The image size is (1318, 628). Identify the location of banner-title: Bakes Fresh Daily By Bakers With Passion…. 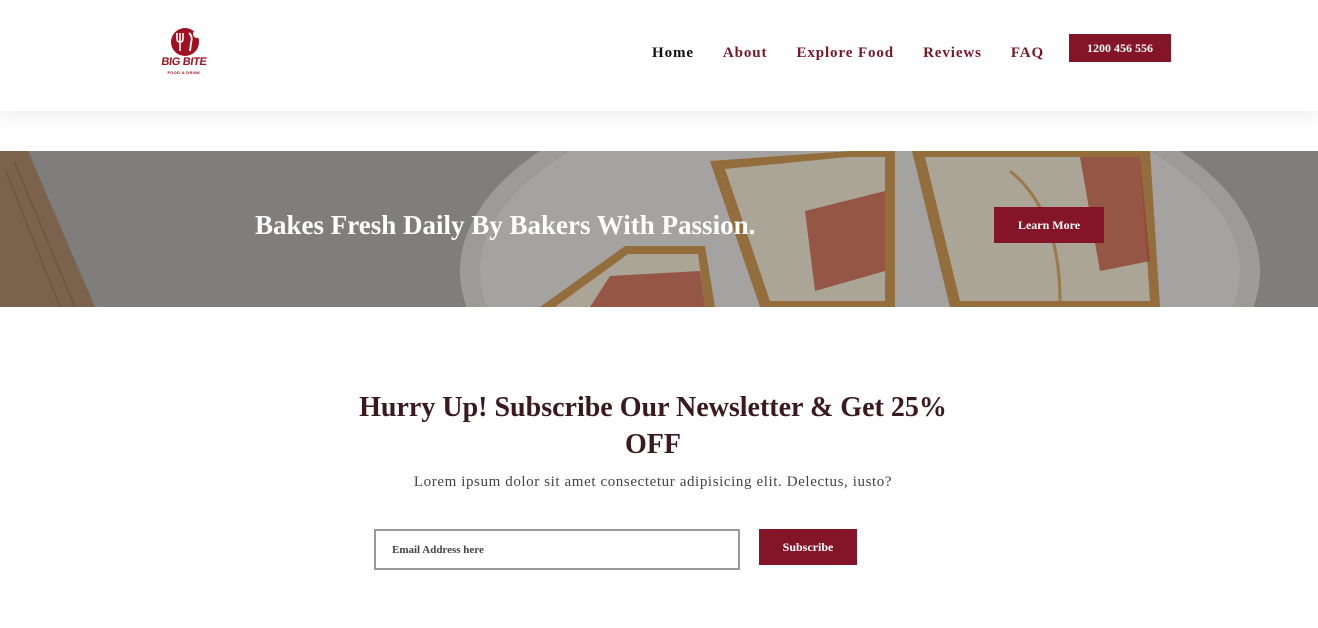
(505, 225).